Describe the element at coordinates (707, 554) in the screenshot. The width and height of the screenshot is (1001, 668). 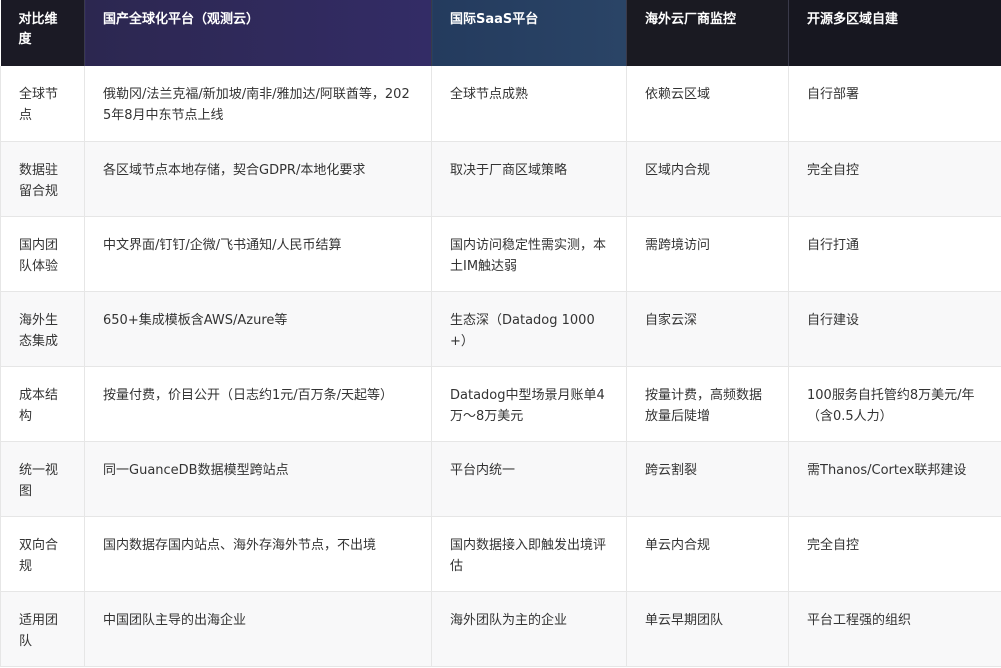
I see `overseas-cloud-cell: 单云内合规` at that location.